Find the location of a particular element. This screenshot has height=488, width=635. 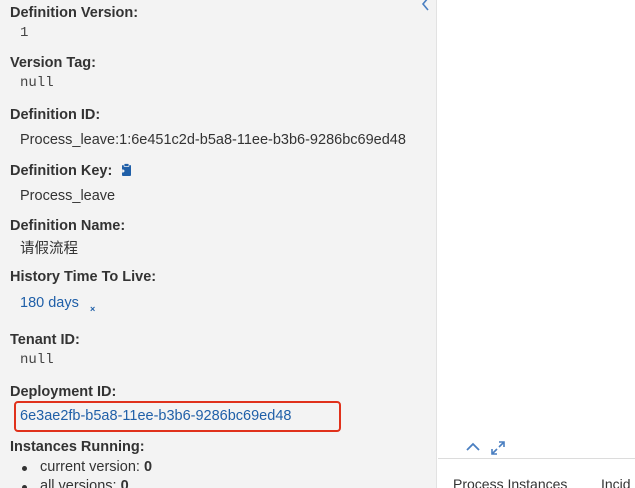

chevron-left-icon is located at coordinates (425, 5).